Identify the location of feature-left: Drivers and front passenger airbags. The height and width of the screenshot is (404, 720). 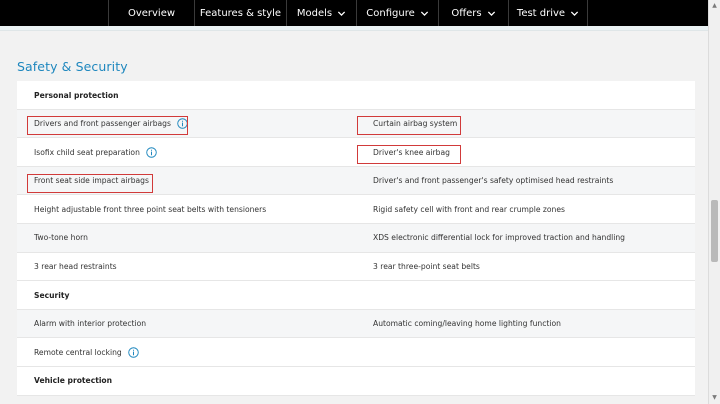
(111, 124).